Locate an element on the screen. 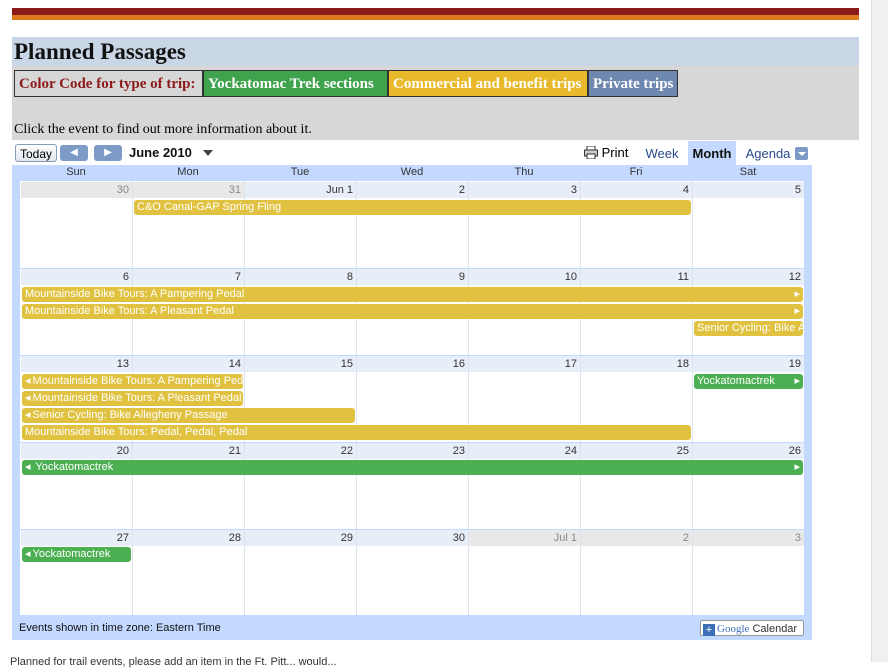 The width and height of the screenshot is (888, 668). event-yockatomactrek: Yockatomactrek ▸ is located at coordinates (748, 381).